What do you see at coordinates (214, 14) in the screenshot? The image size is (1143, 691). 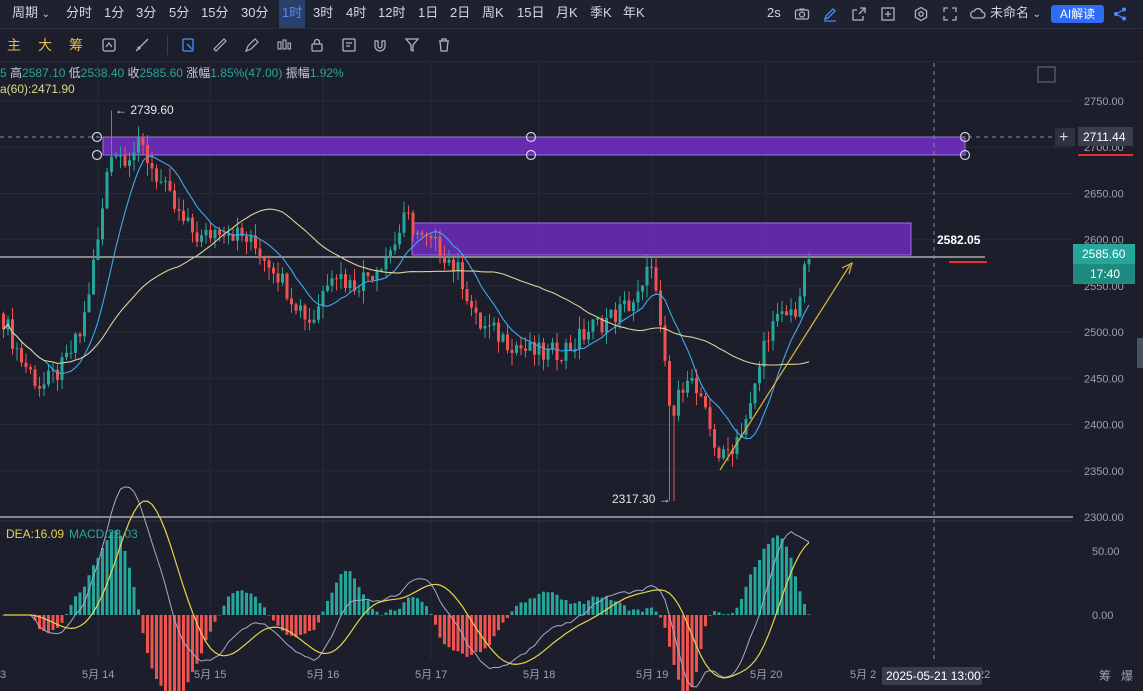 I see `tf-5: 15分` at bounding box center [214, 14].